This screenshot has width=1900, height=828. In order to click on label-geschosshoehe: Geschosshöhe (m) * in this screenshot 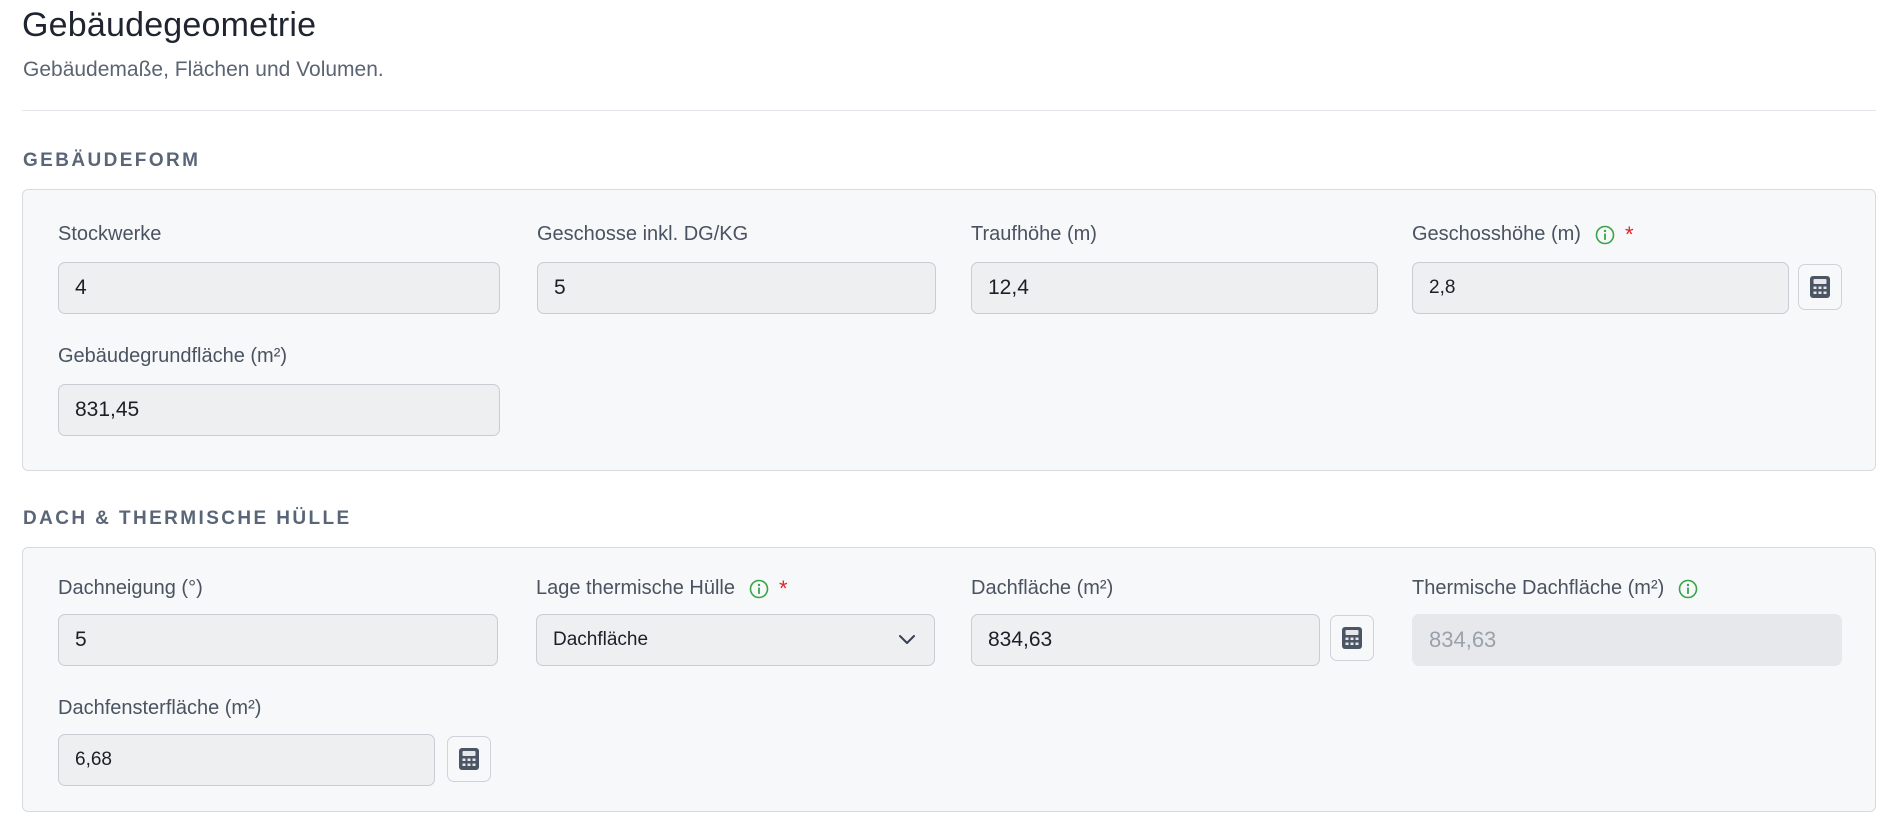, I will do `click(1523, 234)`.